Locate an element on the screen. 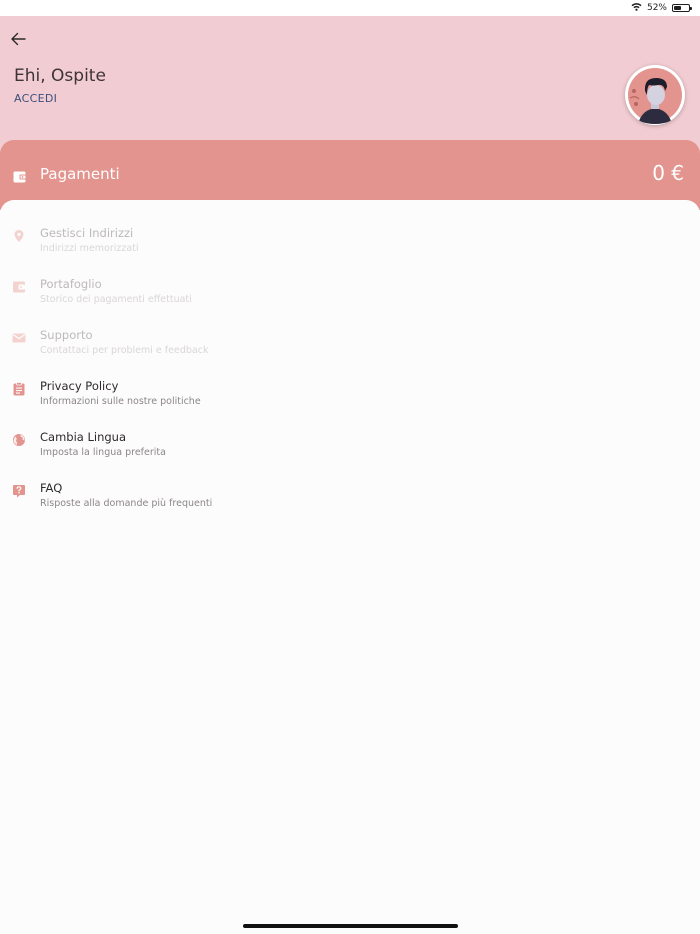  status-bar: 52% is located at coordinates (350, 8).